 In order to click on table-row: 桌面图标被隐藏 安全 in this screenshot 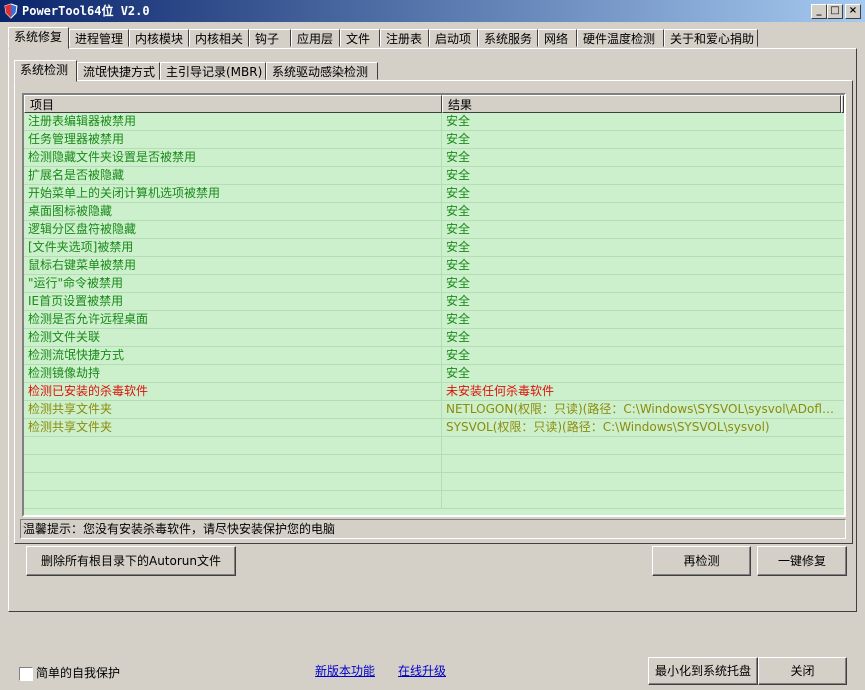, I will do `click(434, 212)`.